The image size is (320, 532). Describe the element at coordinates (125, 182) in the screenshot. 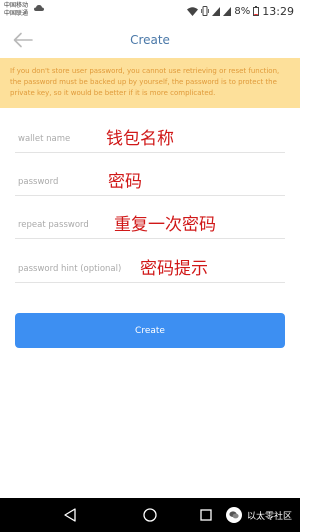

I see `password-annotation: 密码` at that location.